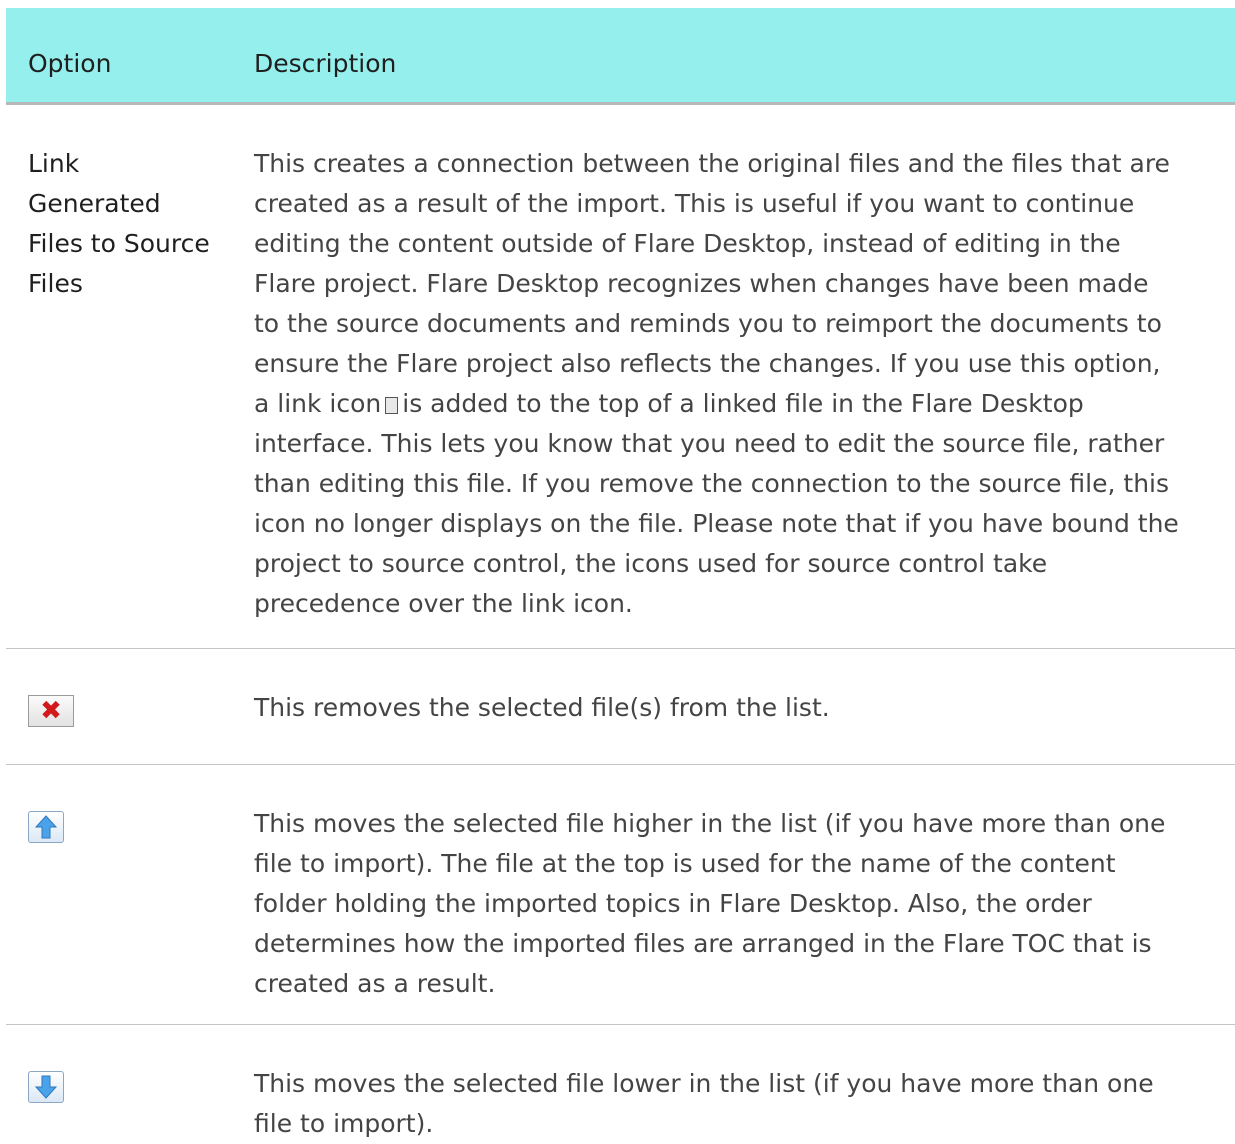 This screenshot has height=1144, width=1235. I want to click on description-line: precedence over the link icon., so click(443, 603).